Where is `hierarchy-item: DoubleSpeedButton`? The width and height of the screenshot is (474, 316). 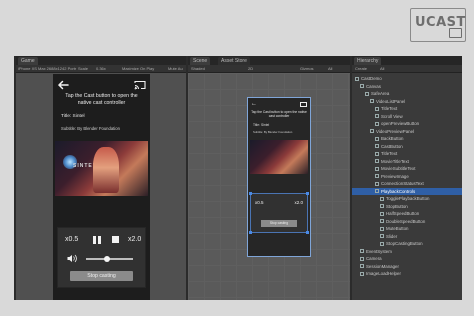 hierarchy-item: DoubleSpeedButton is located at coordinates (407, 221).